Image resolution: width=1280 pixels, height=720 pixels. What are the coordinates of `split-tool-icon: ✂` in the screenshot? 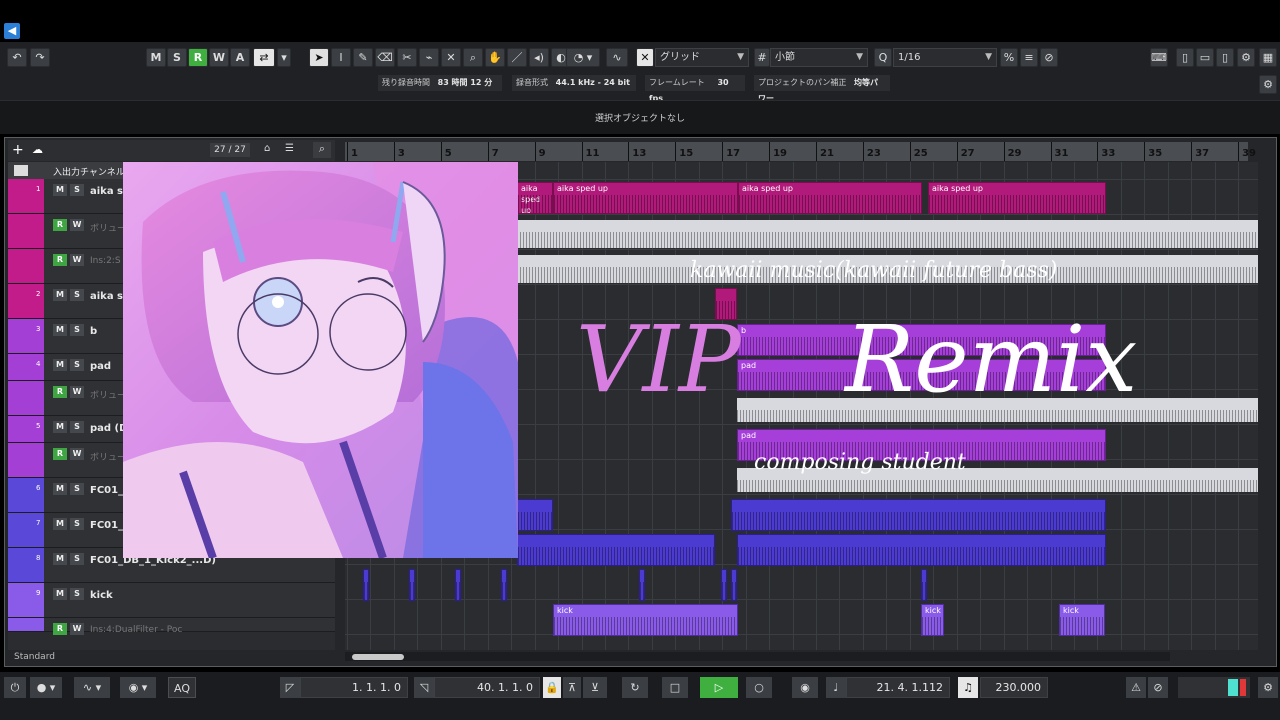 It's located at (407, 57).